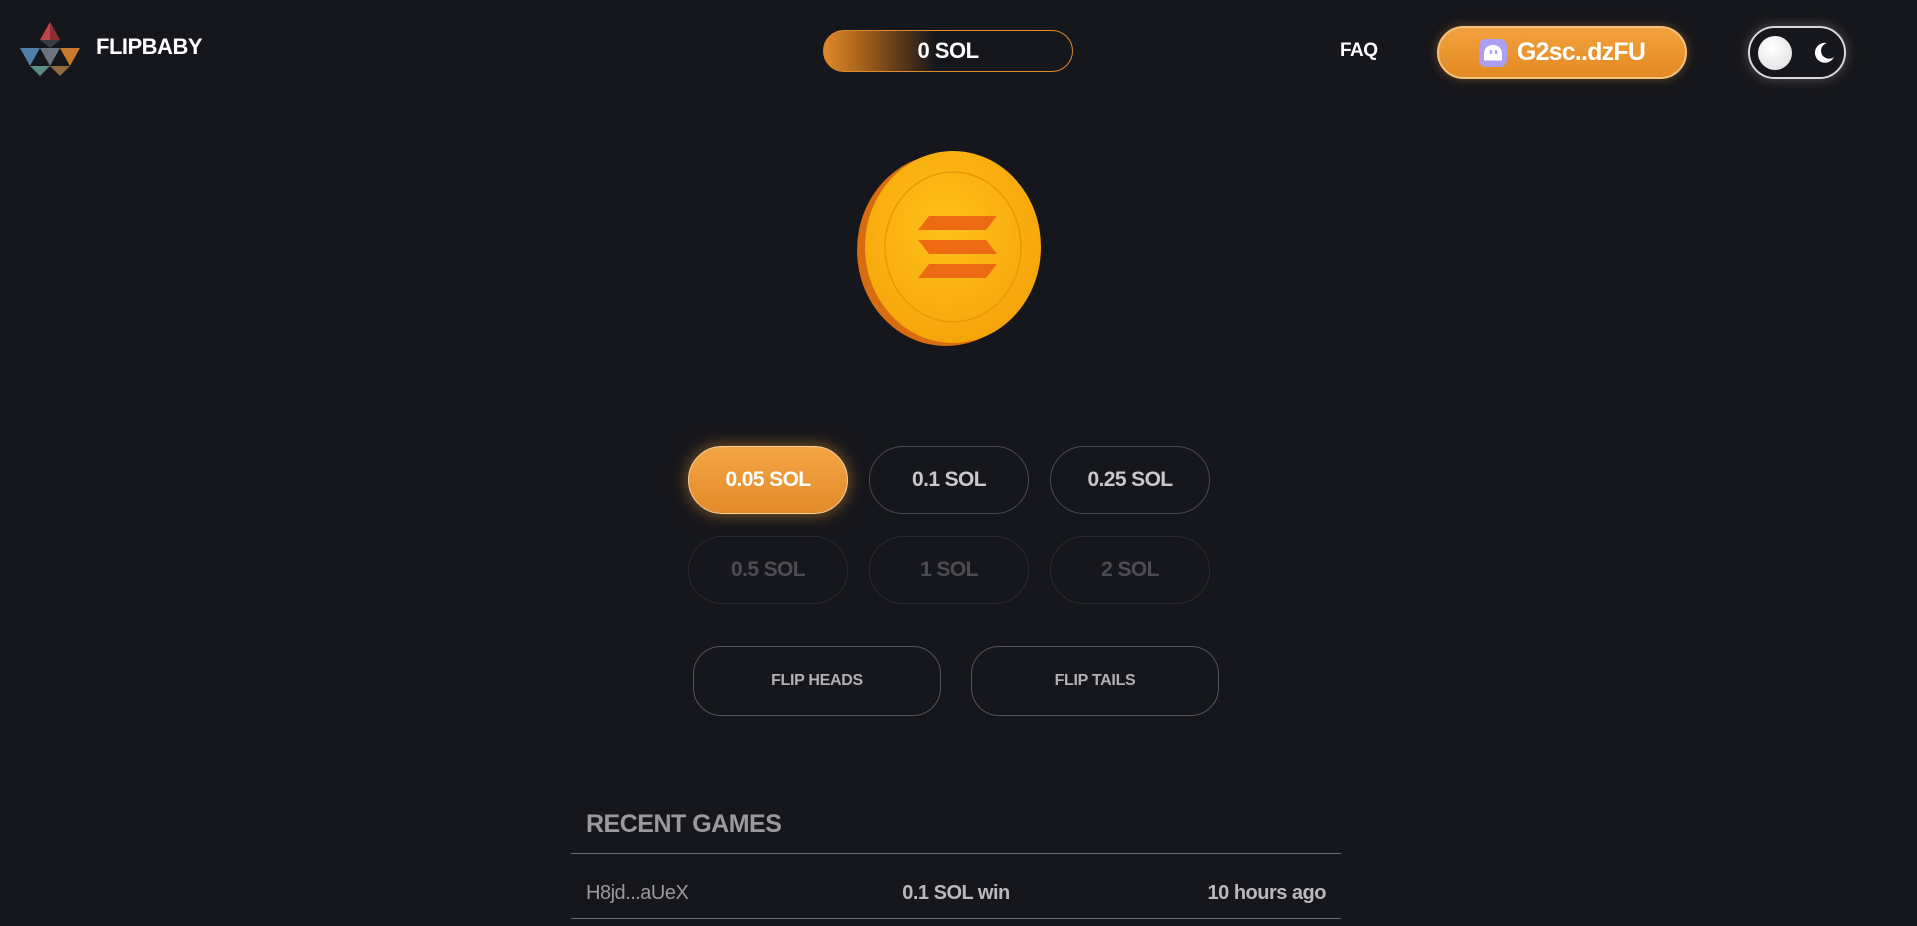 This screenshot has height=926, width=1917. Describe the element at coordinates (949, 570) in the screenshot. I see `bet-option-1: 1 SOL` at that location.